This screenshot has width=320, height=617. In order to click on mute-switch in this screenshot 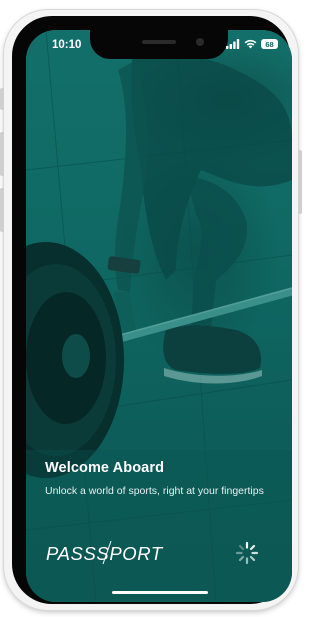, I will do `click(2, 99)`.